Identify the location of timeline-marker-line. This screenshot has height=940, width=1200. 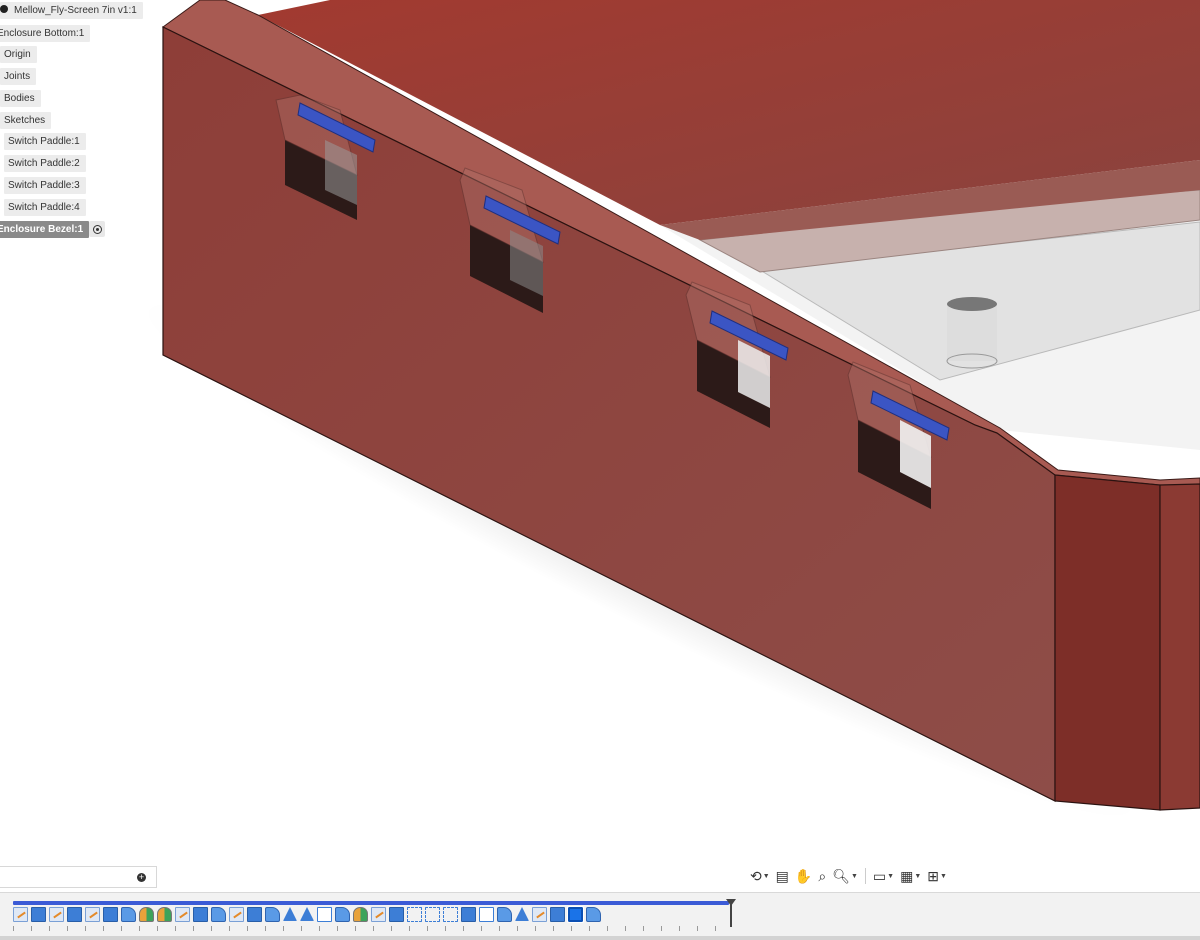
(731, 915).